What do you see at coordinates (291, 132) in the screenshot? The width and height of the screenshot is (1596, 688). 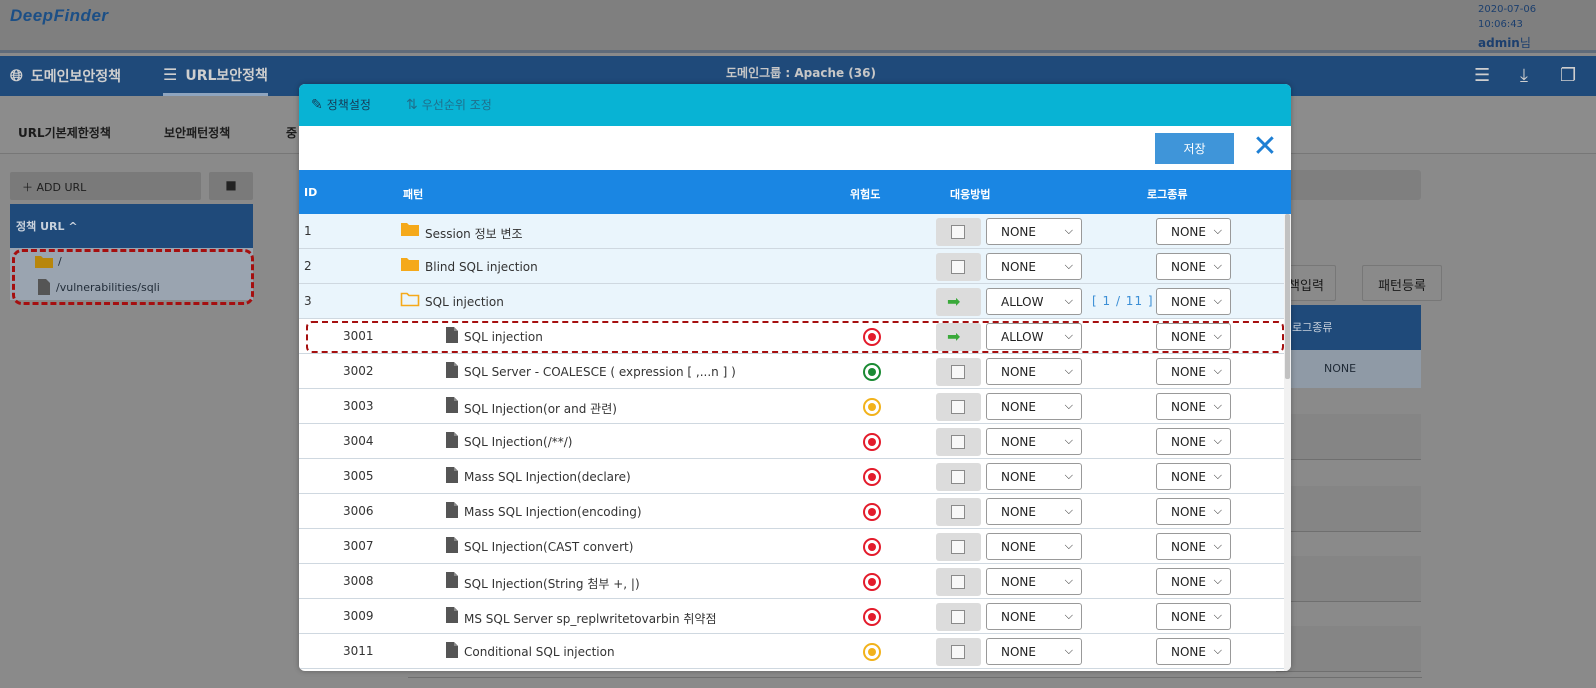 I see `subtab-other: 중` at bounding box center [291, 132].